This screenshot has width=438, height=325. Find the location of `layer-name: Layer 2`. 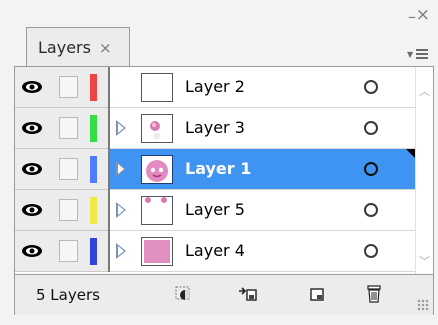

layer-name: Layer 2 is located at coordinates (215, 86).